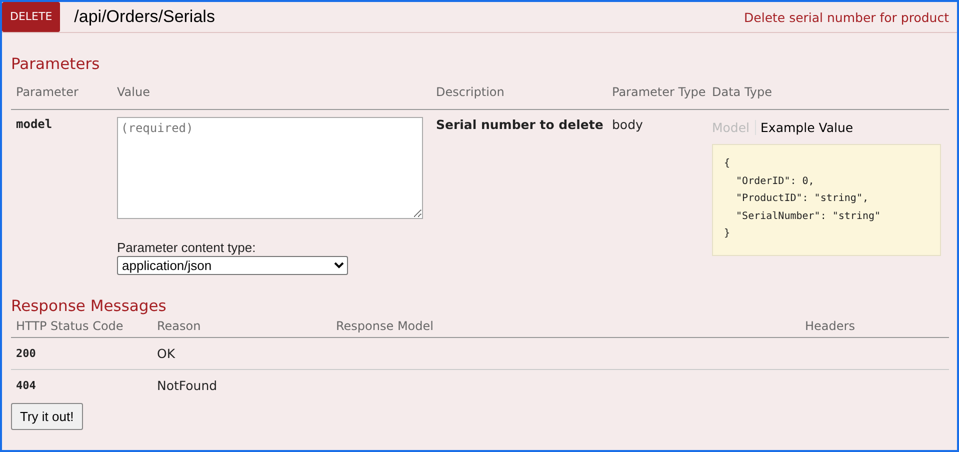 The width and height of the screenshot is (959, 452). Describe the element at coordinates (628, 125) in the screenshot. I see `parameter-type: body` at that location.